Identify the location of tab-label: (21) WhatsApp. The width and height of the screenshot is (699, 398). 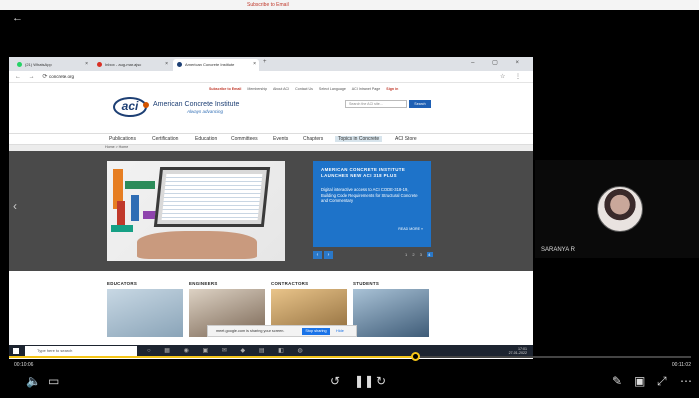
(38, 64).